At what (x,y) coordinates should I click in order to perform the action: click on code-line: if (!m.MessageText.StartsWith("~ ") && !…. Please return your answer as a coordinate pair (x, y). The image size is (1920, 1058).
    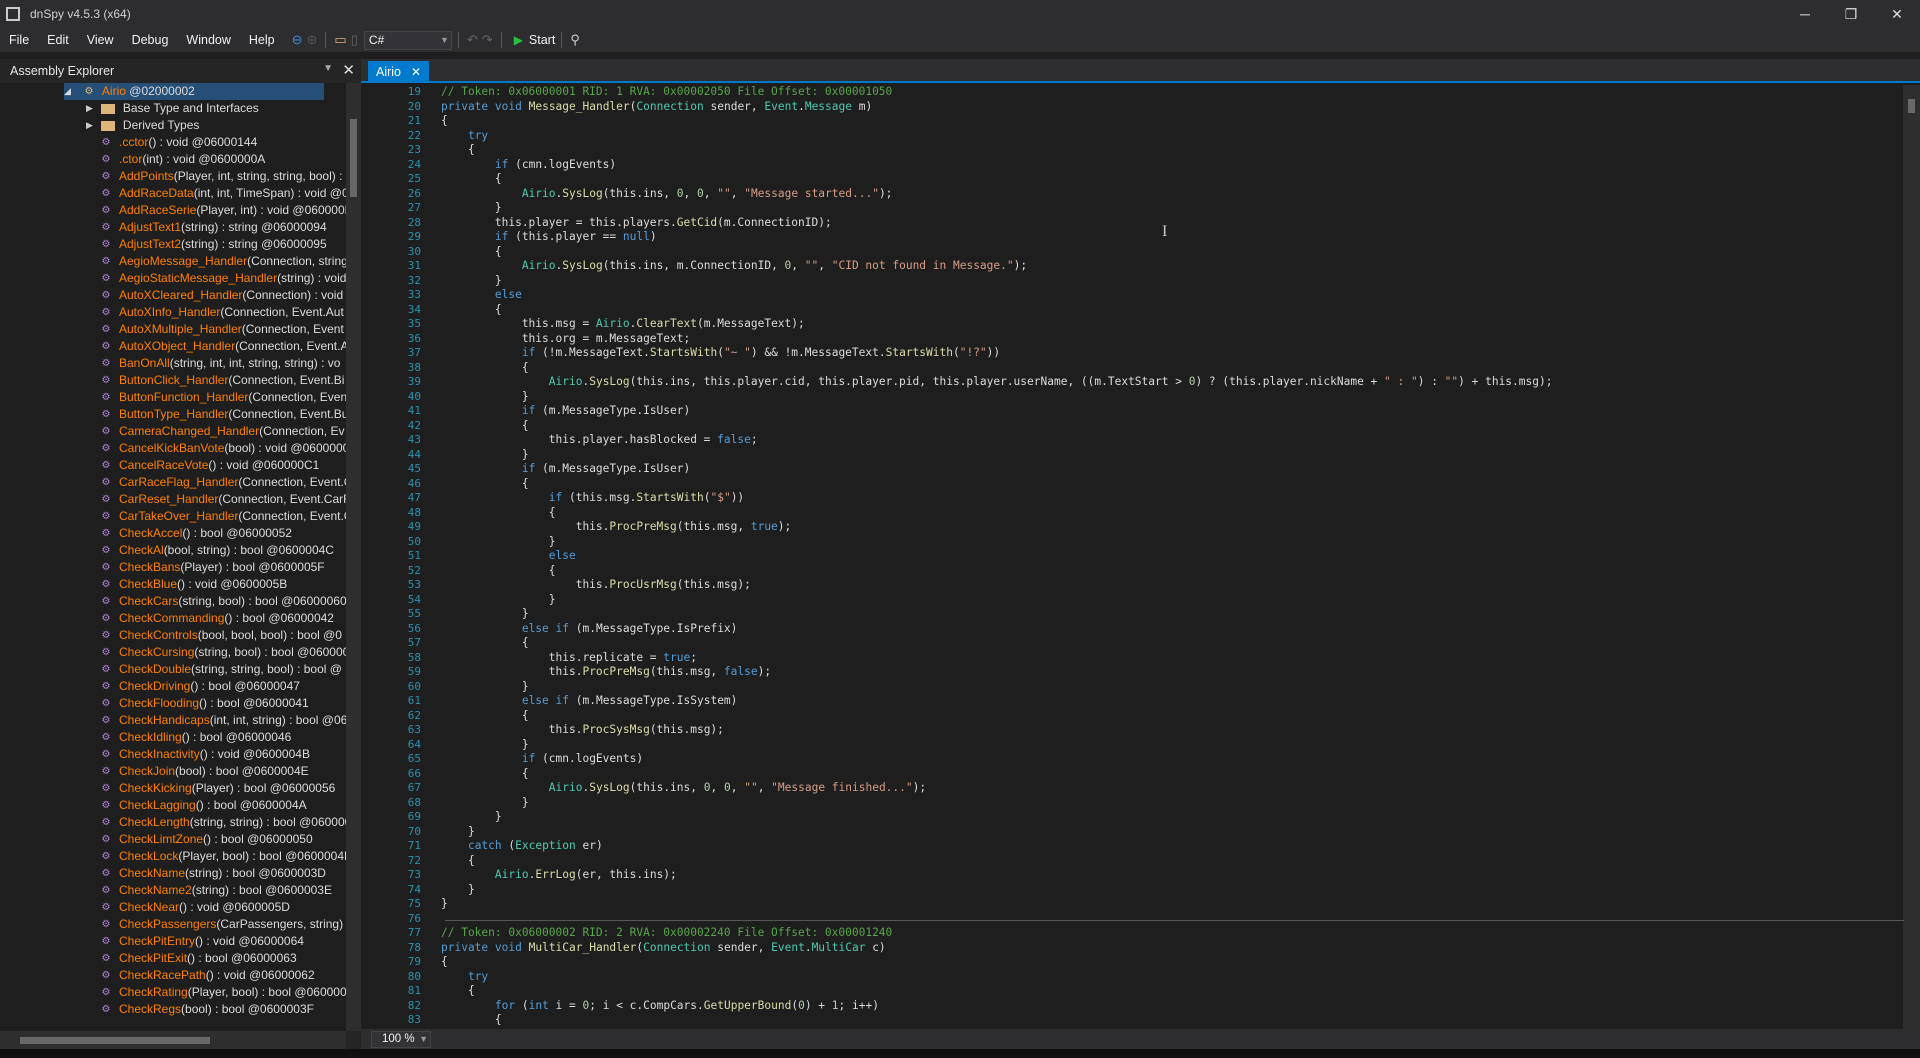
    Looking at the image, I should click on (761, 352).